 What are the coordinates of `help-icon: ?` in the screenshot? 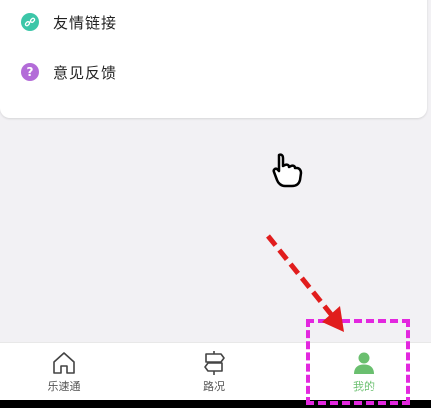 It's located at (30, 72).